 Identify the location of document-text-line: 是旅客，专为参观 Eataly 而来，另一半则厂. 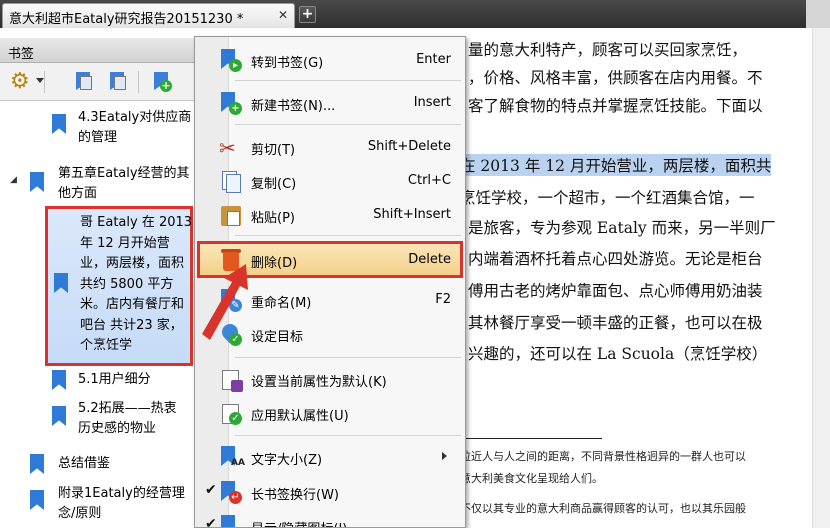
(622, 228).